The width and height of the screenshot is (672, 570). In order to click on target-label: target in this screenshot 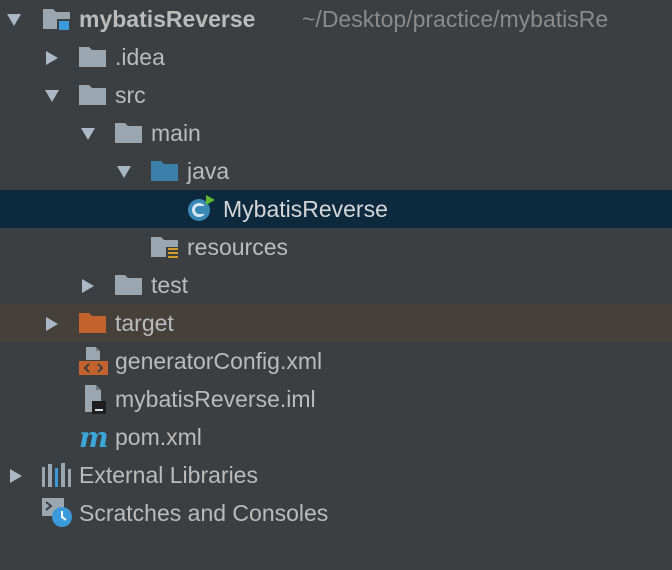, I will do `click(144, 323)`.